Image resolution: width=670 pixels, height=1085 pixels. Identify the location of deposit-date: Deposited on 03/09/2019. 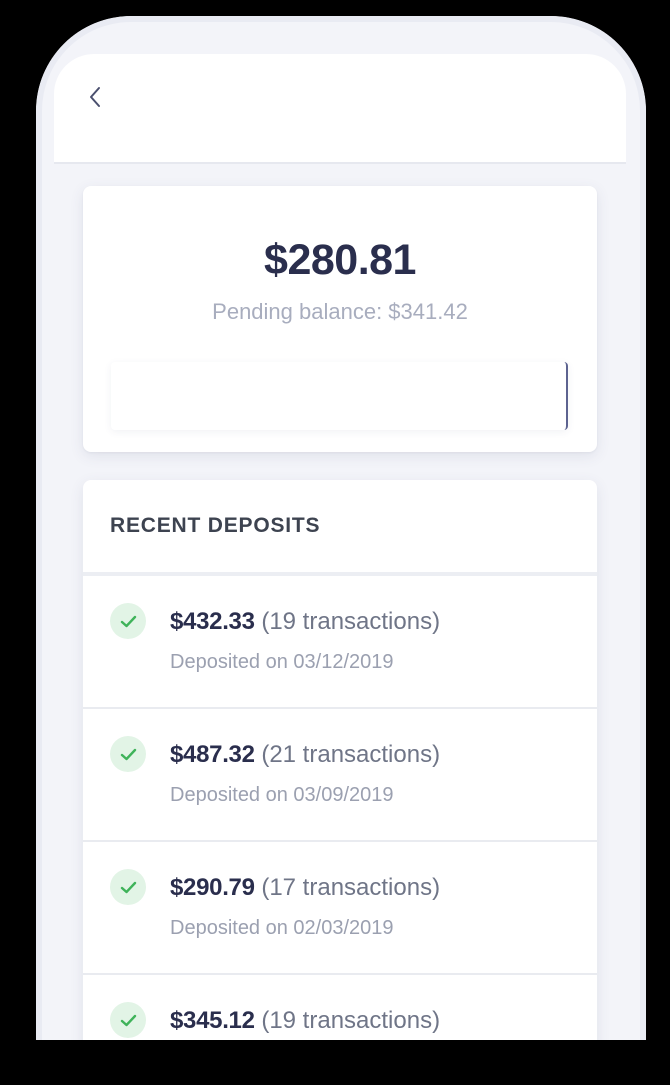
(282, 795).